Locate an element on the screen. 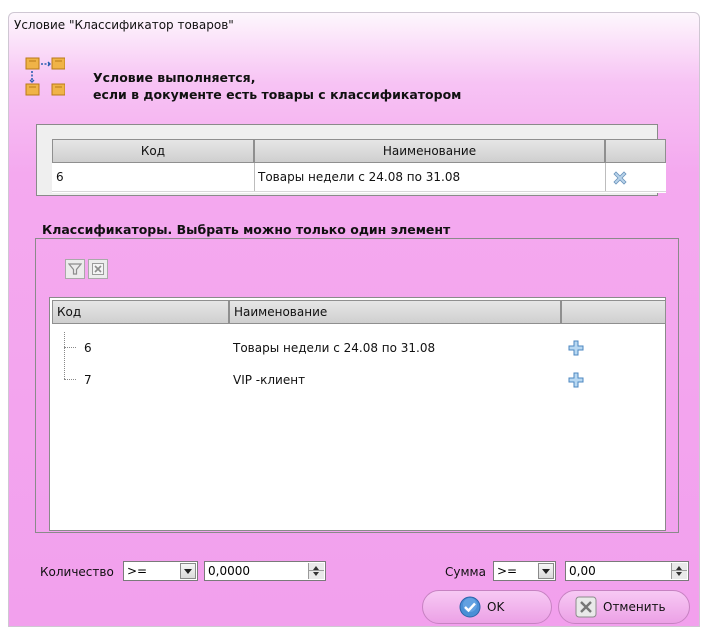 This screenshot has width=701, height=628. column-header-name-label: Наименование is located at coordinates (429, 151).